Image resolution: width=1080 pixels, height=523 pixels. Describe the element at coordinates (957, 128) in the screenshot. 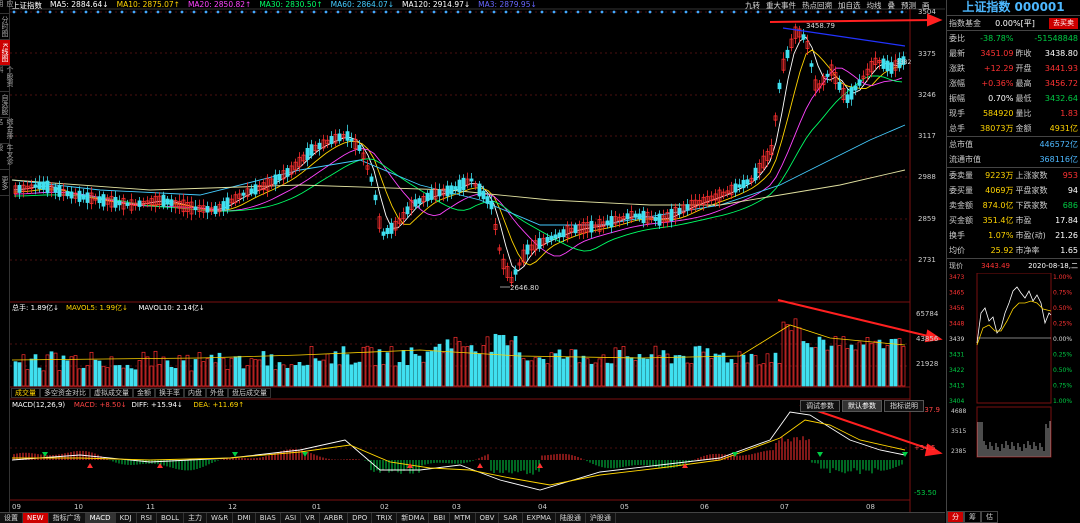

I see `quote-label: 总手` at that location.